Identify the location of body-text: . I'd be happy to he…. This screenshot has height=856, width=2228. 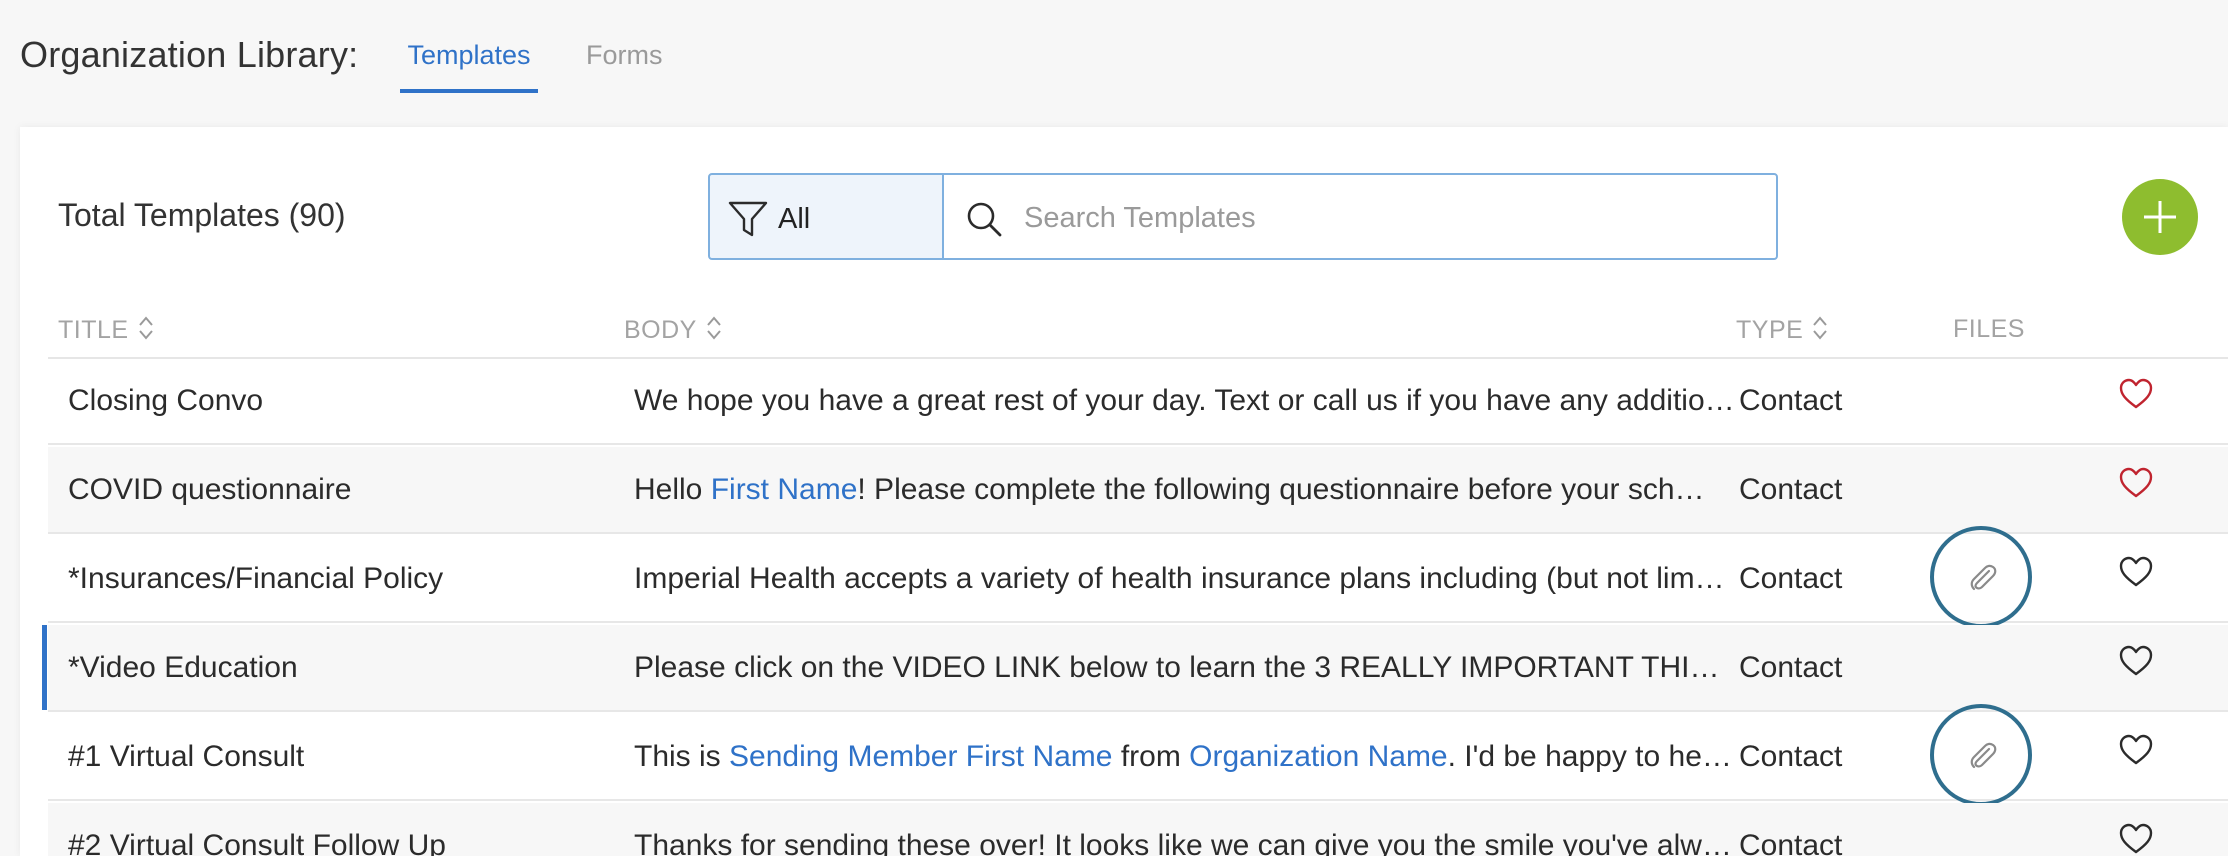
(1589, 756).